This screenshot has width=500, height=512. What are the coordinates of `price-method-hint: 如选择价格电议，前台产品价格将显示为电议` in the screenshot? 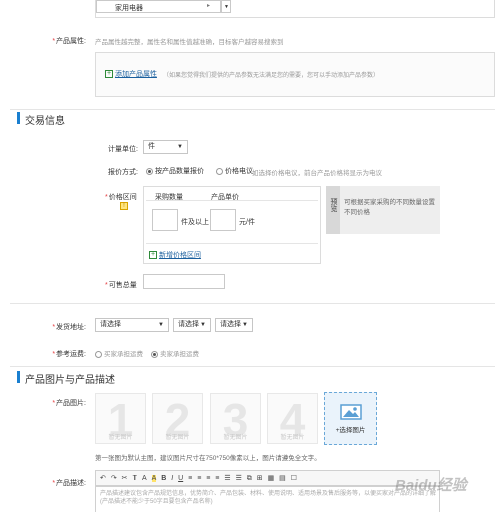 It's located at (317, 173).